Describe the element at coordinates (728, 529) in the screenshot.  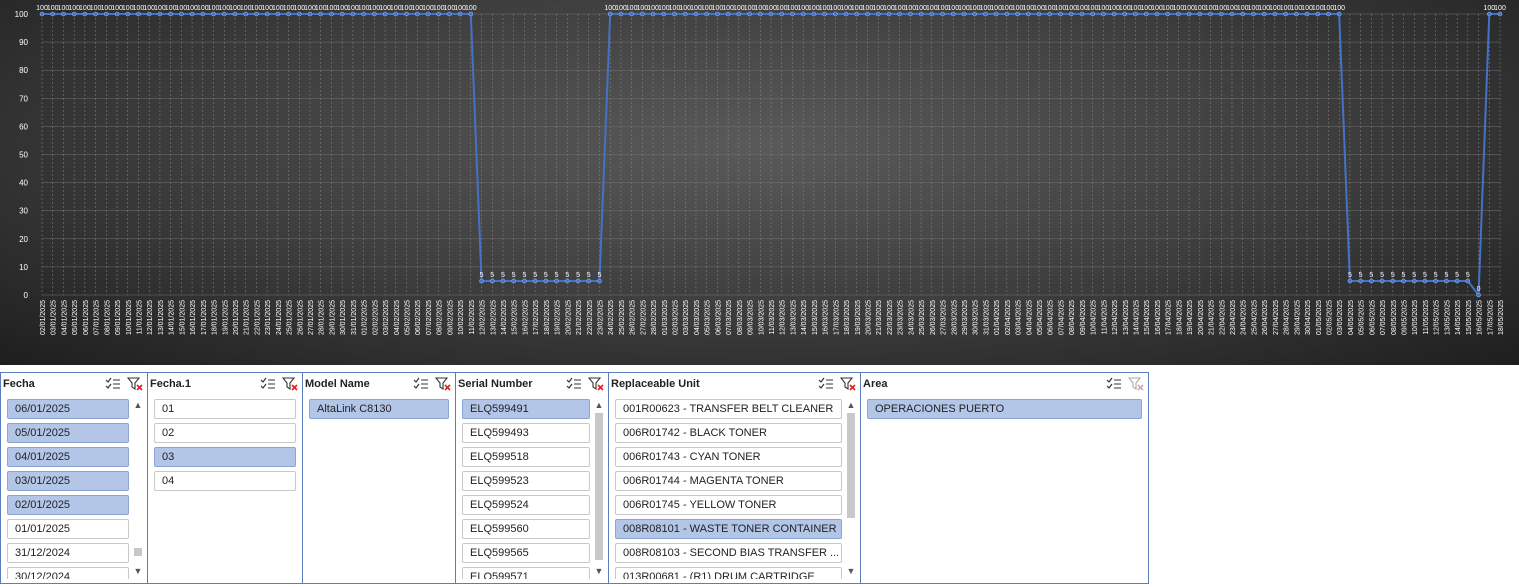
I see `slicer-item: 008R08101 - WASTE TONER CONTAINER` at that location.